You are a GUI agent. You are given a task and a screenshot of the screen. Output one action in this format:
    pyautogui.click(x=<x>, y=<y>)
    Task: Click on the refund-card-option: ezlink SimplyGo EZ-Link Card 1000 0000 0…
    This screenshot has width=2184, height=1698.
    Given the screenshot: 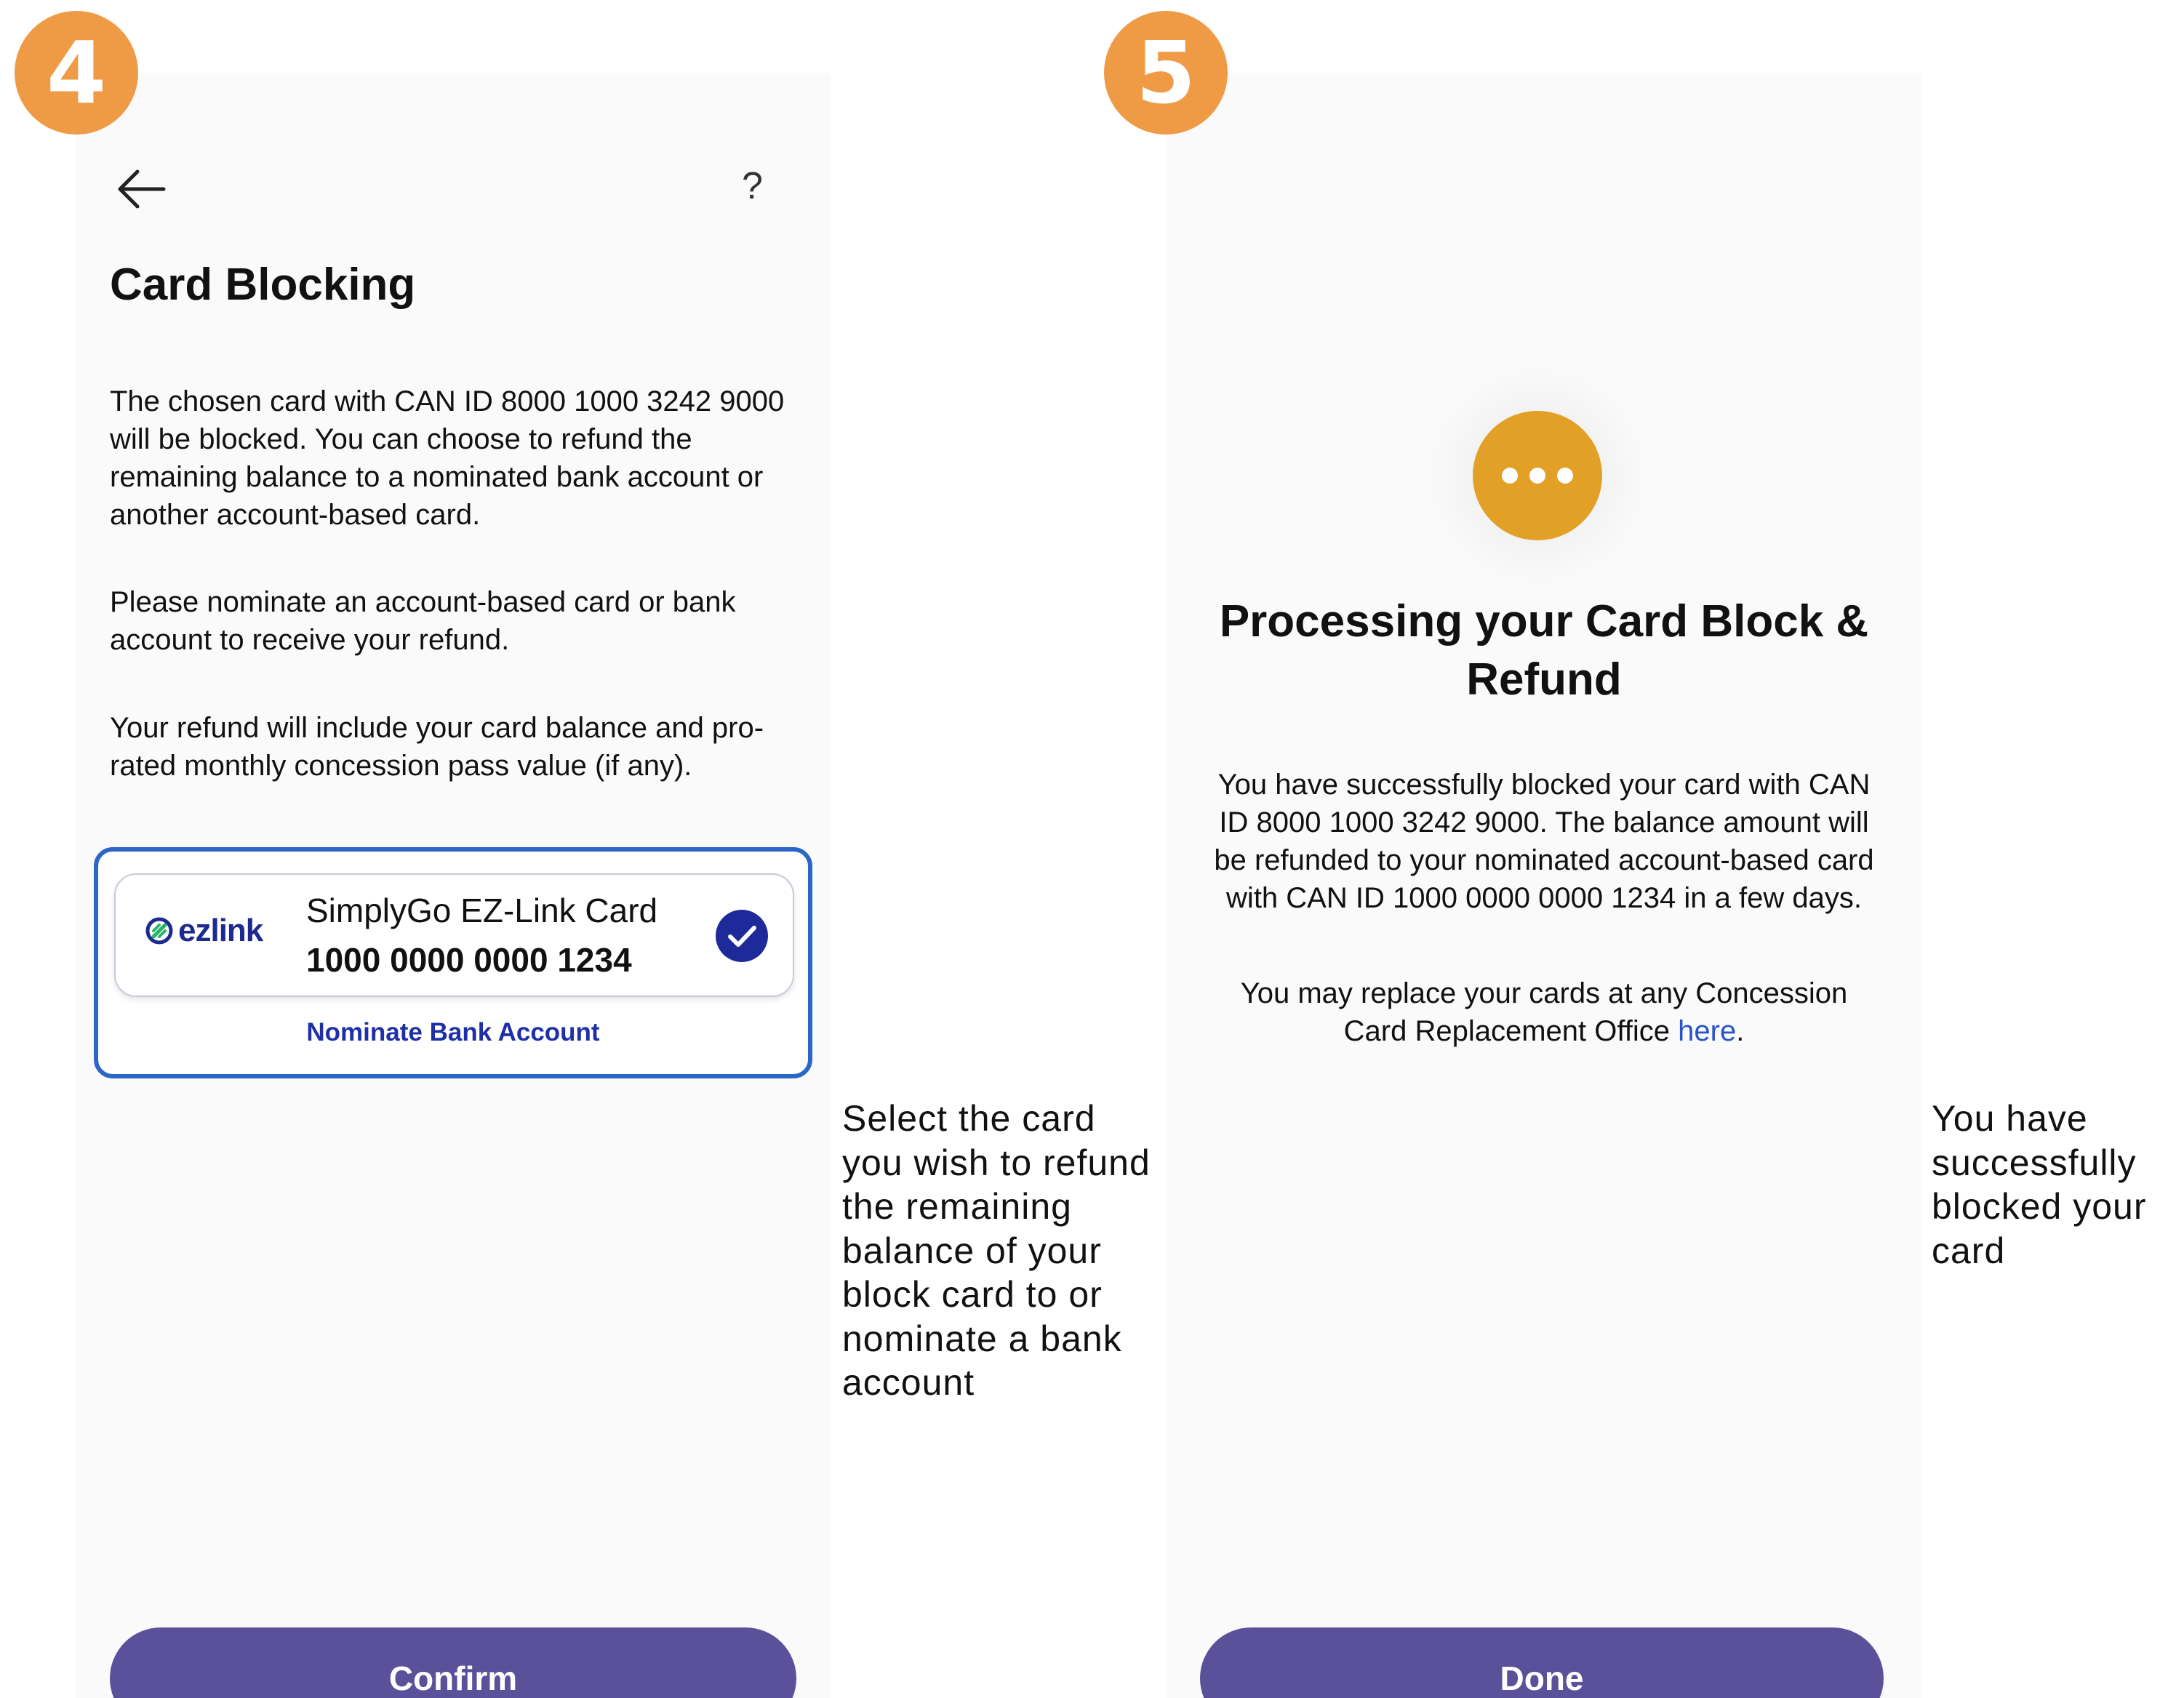 What is the action you would take?
    pyautogui.click(x=454, y=935)
    